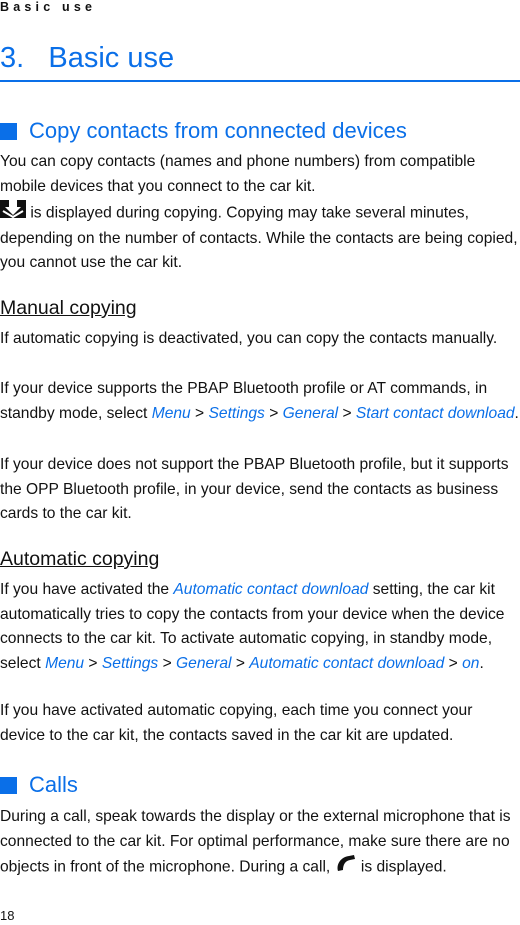 The image size is (520, 925). I want to click on section-title: Calls, so click(39, 785).